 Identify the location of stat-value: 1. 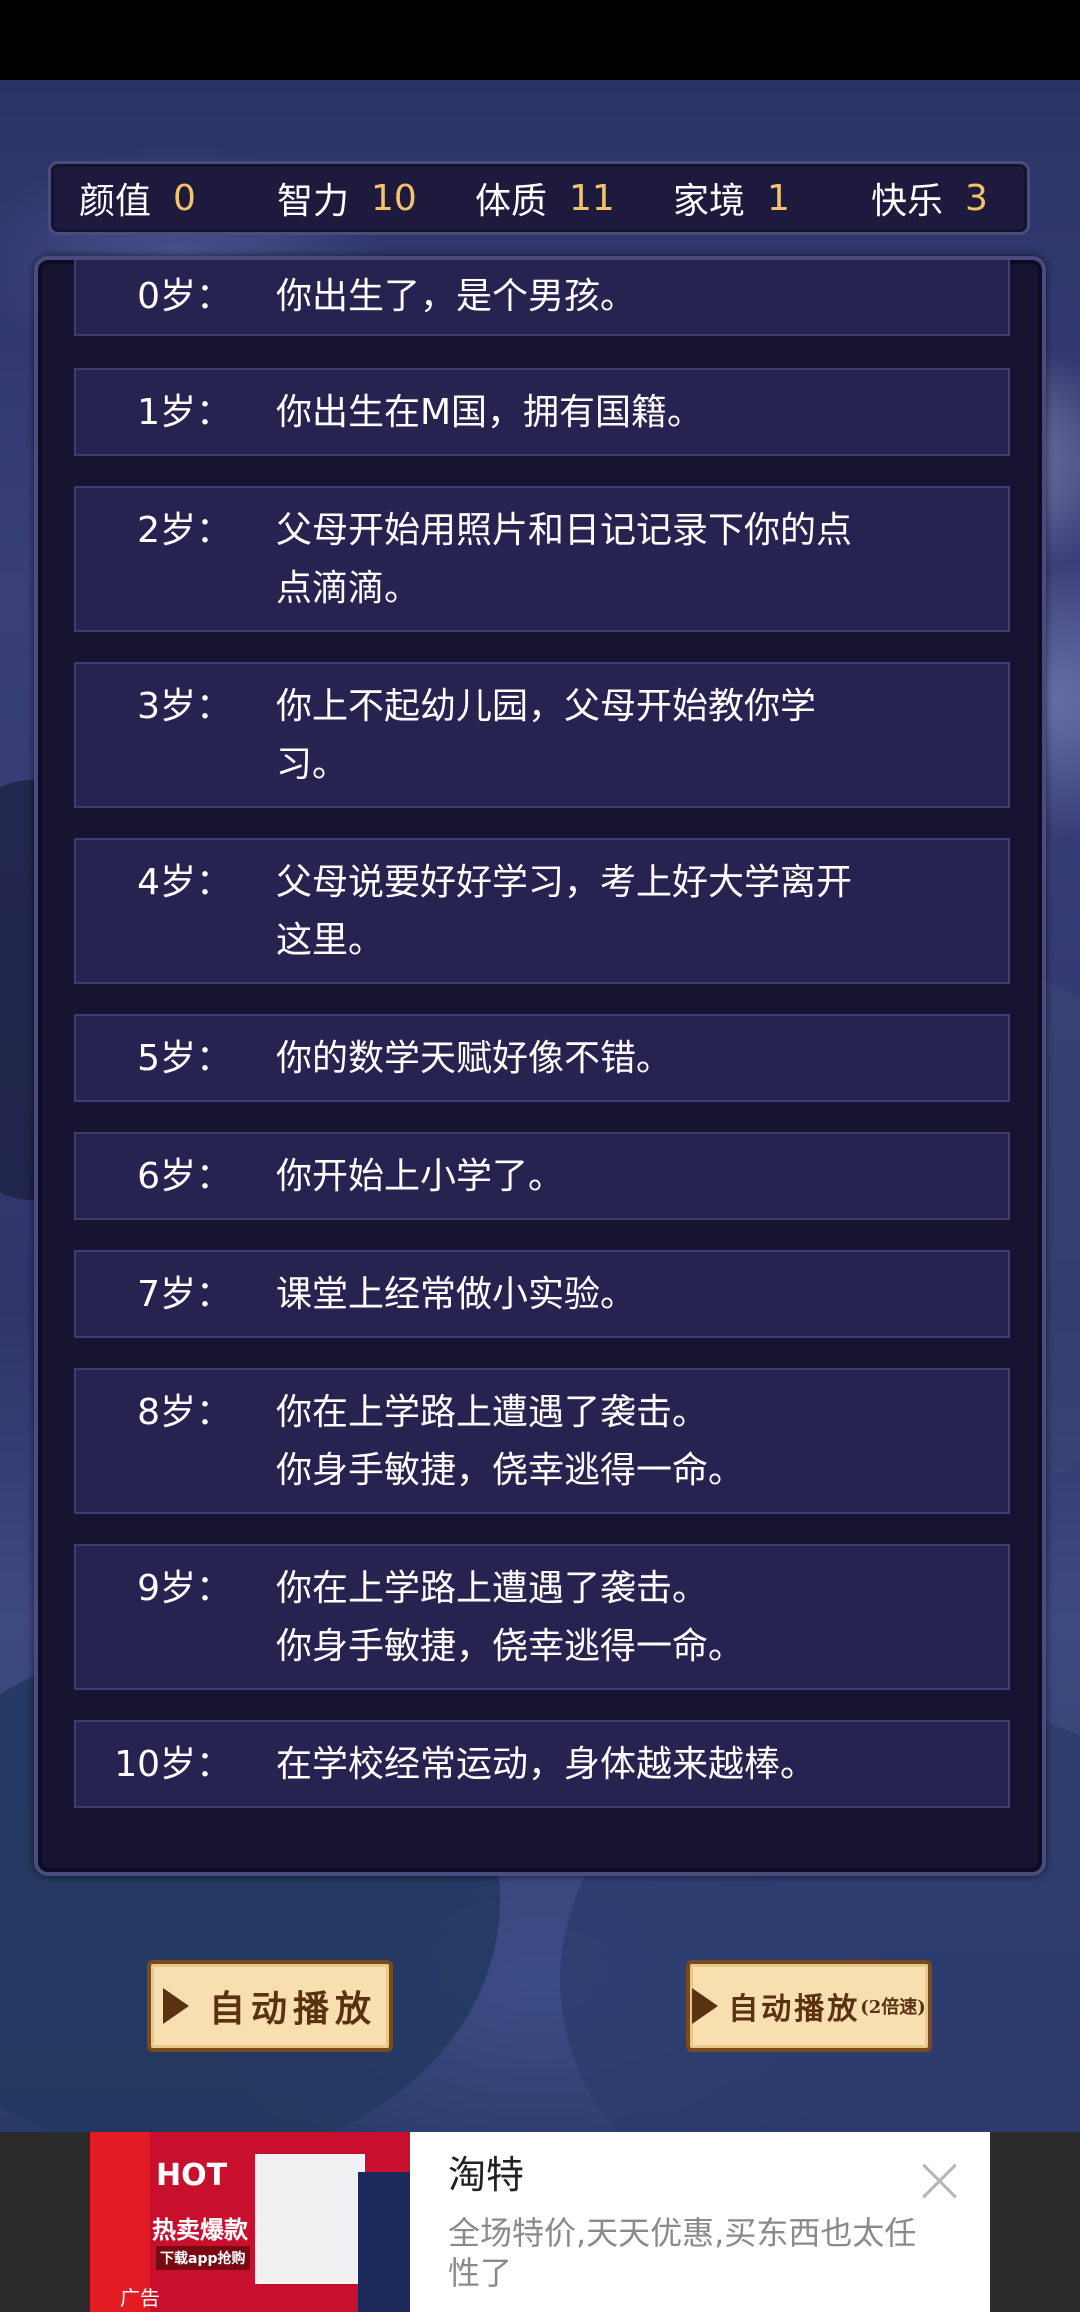
(778, 198).